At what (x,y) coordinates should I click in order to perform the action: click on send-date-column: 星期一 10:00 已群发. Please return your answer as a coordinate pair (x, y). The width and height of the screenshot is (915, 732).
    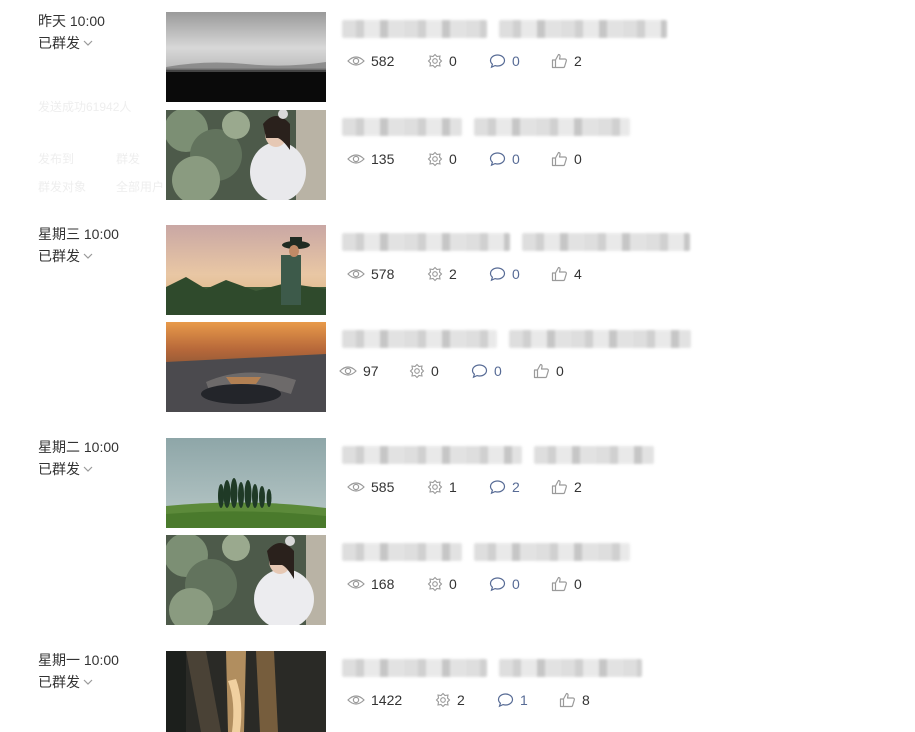
    Looking at the image, I should click on (98, 671).